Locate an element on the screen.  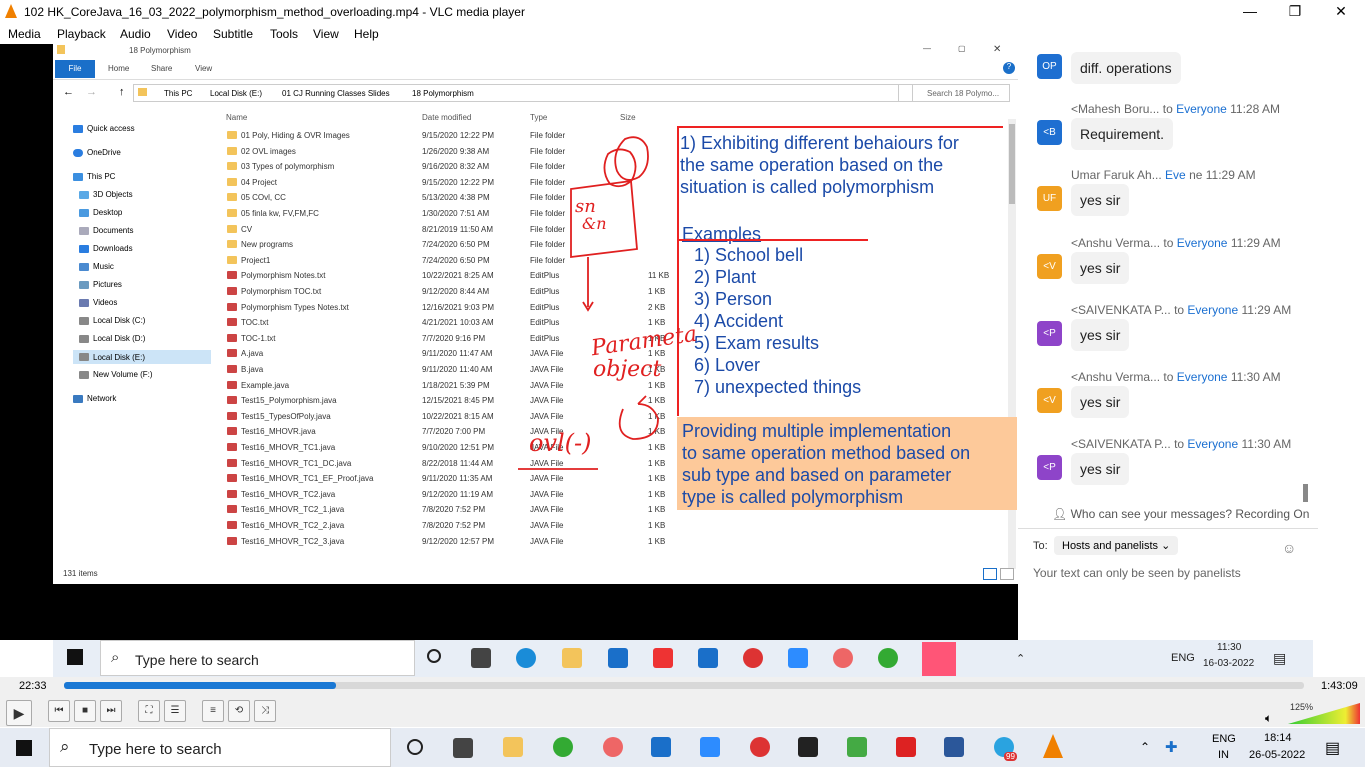
menu-tools: Tools is located at coordinates (284, 34).